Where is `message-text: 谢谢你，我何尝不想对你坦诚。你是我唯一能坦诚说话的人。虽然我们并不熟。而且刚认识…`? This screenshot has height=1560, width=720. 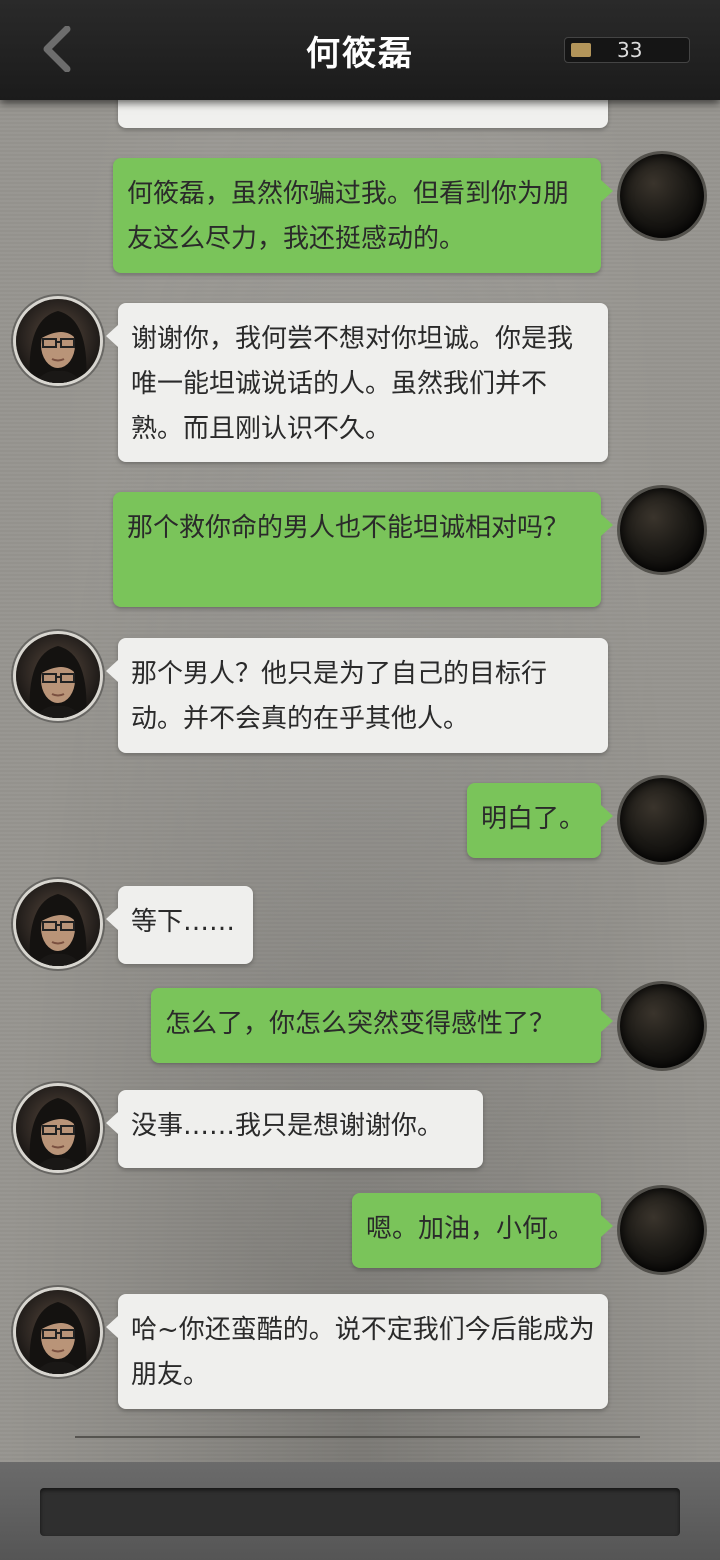
message-text: 谢谢你，我何尝不想对你坦诚。你是我唯一能坦诚说话的人。虽然我们并不熟。而且刚认识… is located at coordinates (352, 384).